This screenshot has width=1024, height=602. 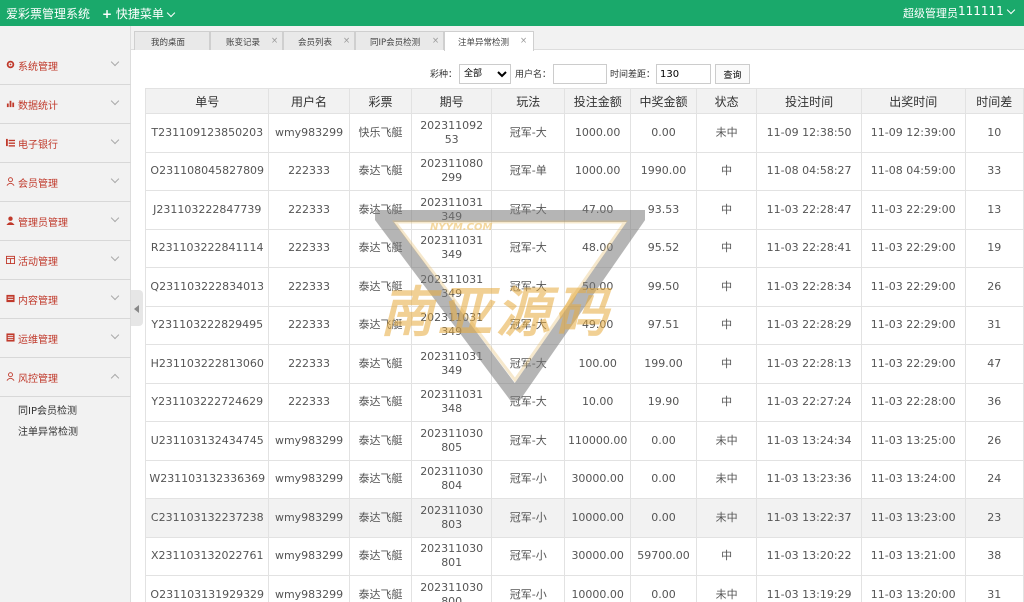 What do you see at coordinates (489, 41) in the screenshot?
I see `tab-bet-anomaly: 注单异常检测 ×` at bounding box center [489, 41].